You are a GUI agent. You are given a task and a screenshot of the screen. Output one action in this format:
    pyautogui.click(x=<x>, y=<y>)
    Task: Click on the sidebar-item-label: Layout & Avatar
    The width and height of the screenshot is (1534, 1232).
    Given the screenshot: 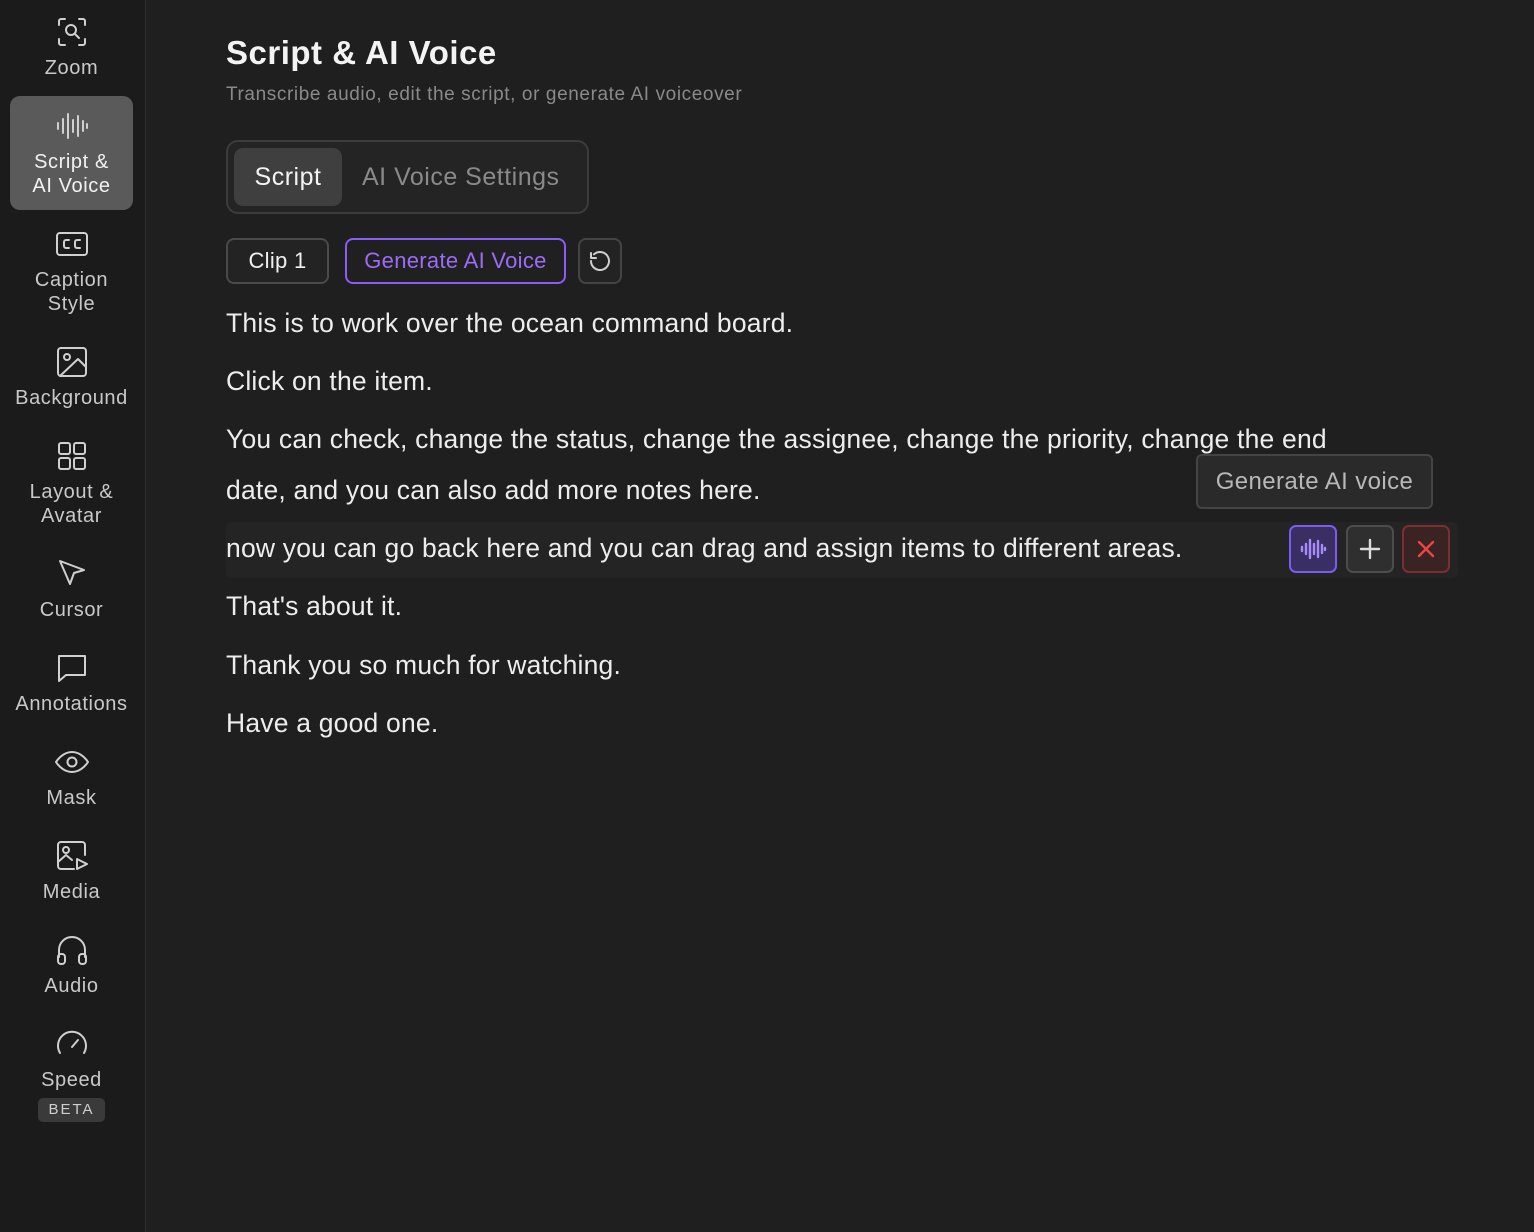 What is the action you would take?
    pyautogui.click(x=71, y=504)
    